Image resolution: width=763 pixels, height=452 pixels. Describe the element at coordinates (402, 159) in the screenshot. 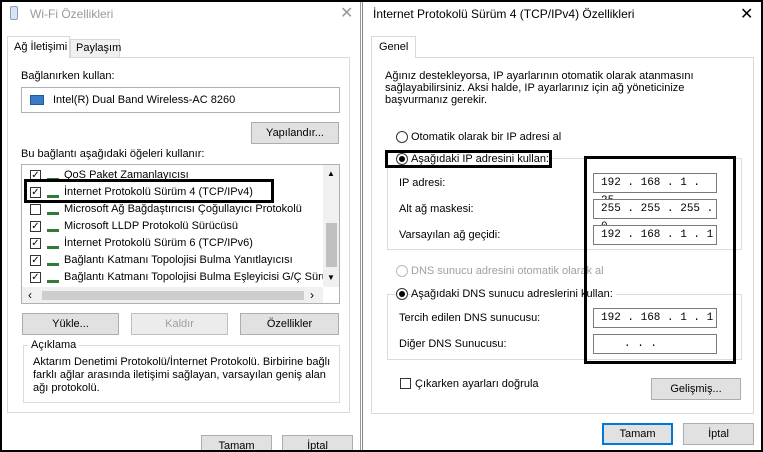

I see `manual-ip-radio` at that location.